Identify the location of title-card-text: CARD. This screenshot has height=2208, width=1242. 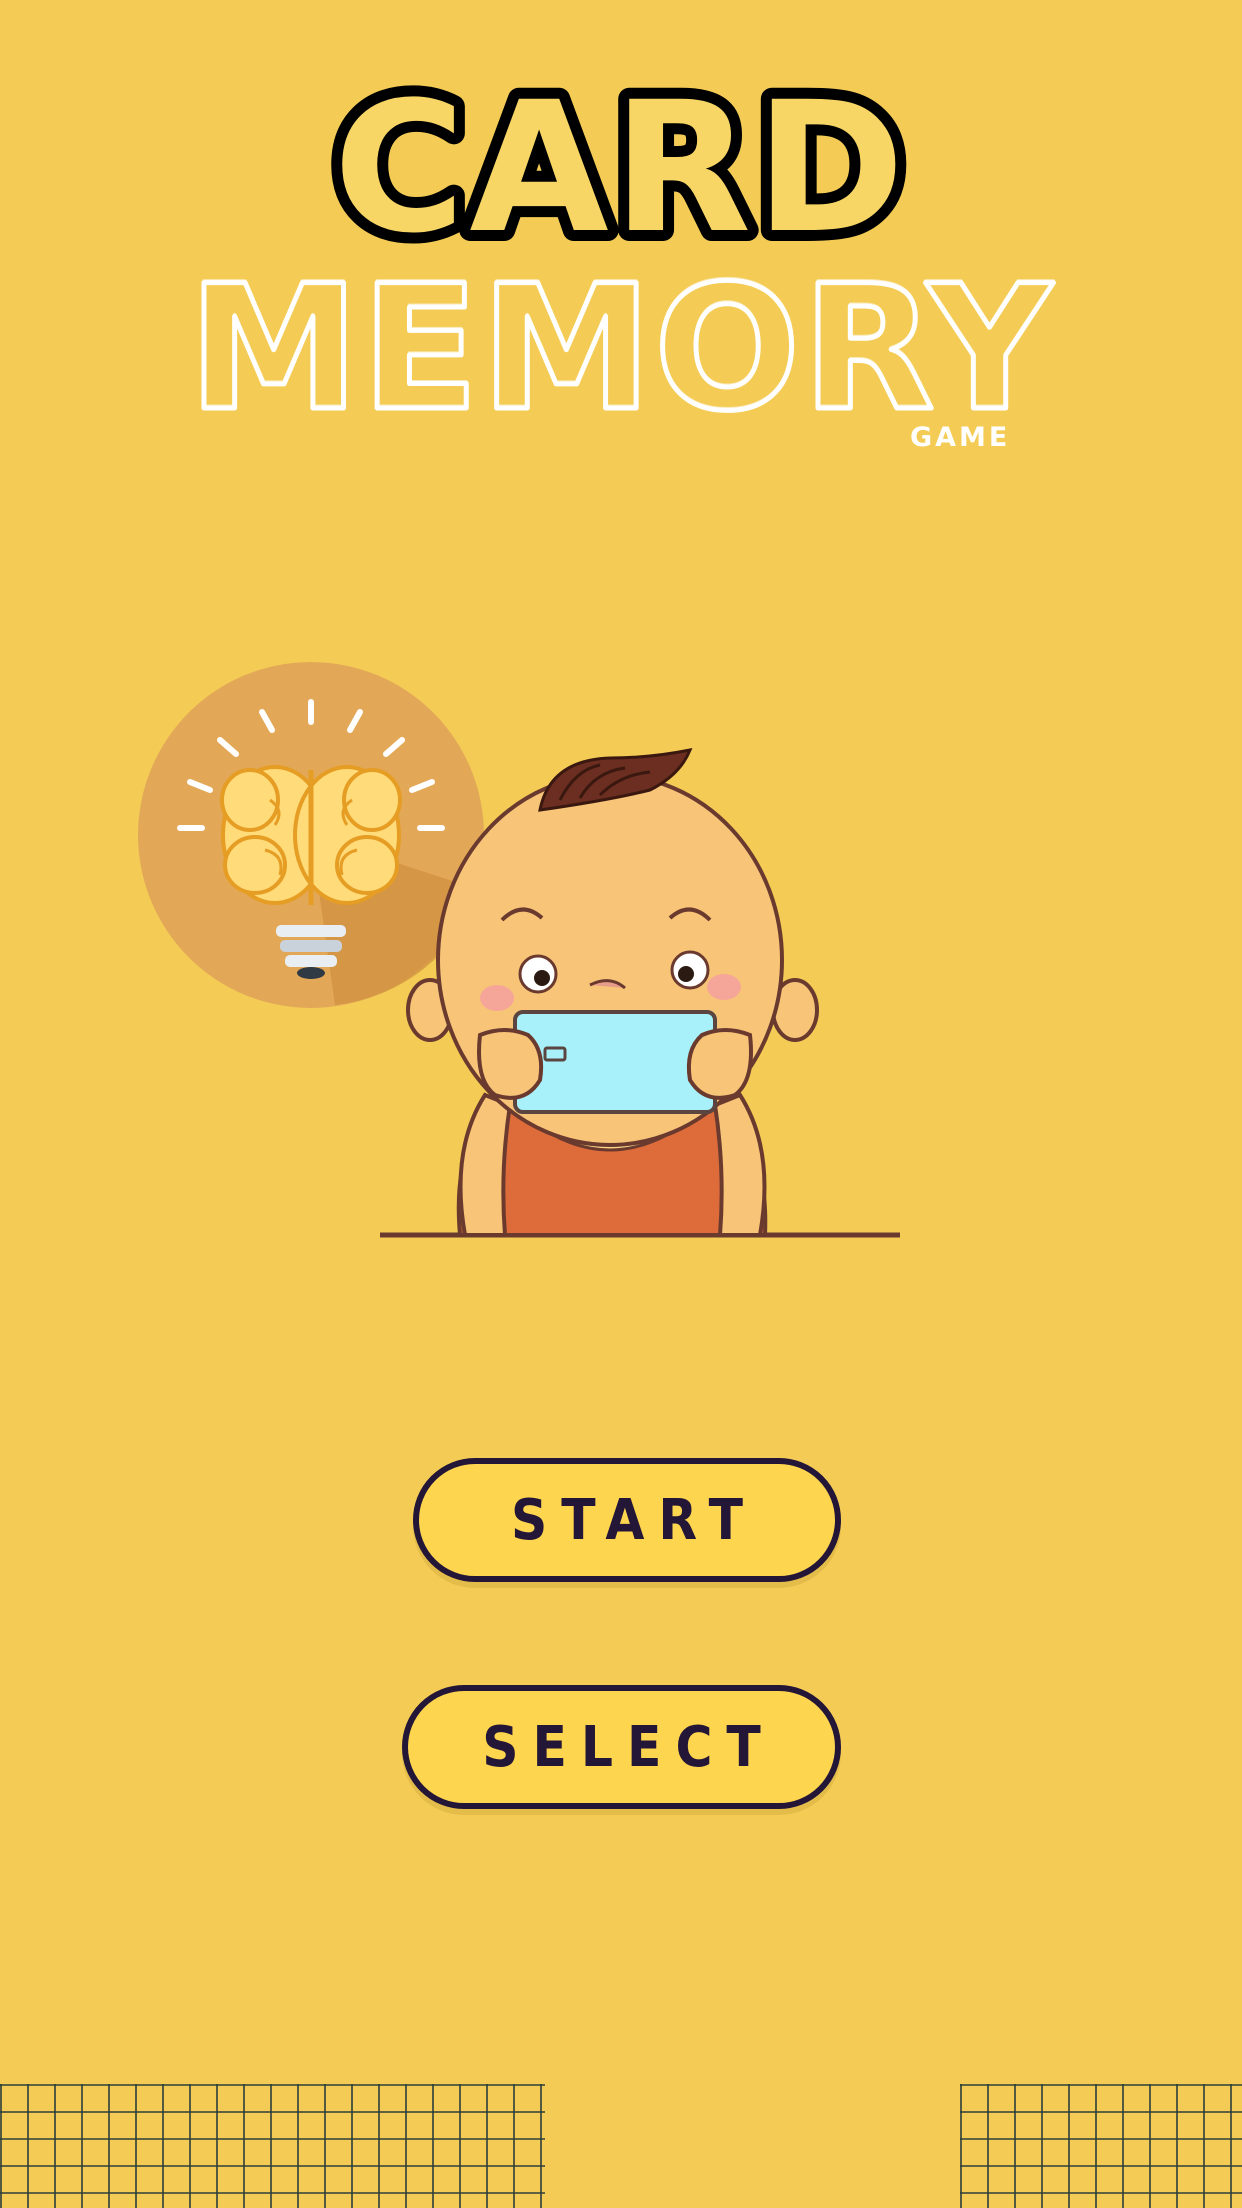
(620, 160).